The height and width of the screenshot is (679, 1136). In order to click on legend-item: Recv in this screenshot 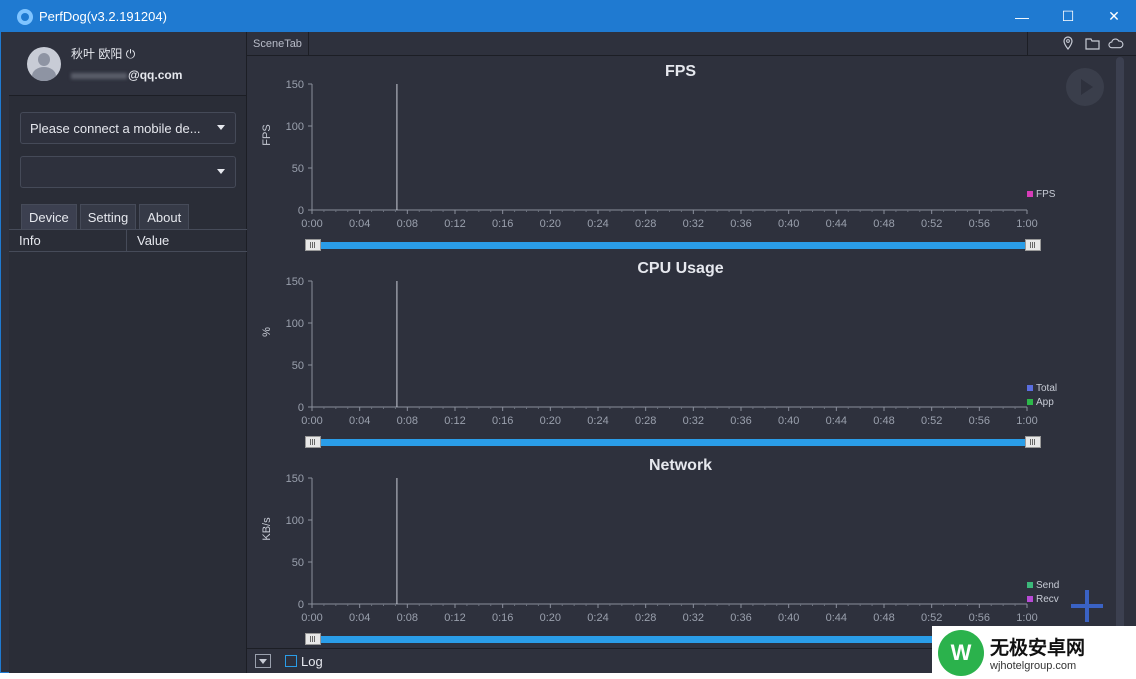, I will do `click(1043, 599)`.